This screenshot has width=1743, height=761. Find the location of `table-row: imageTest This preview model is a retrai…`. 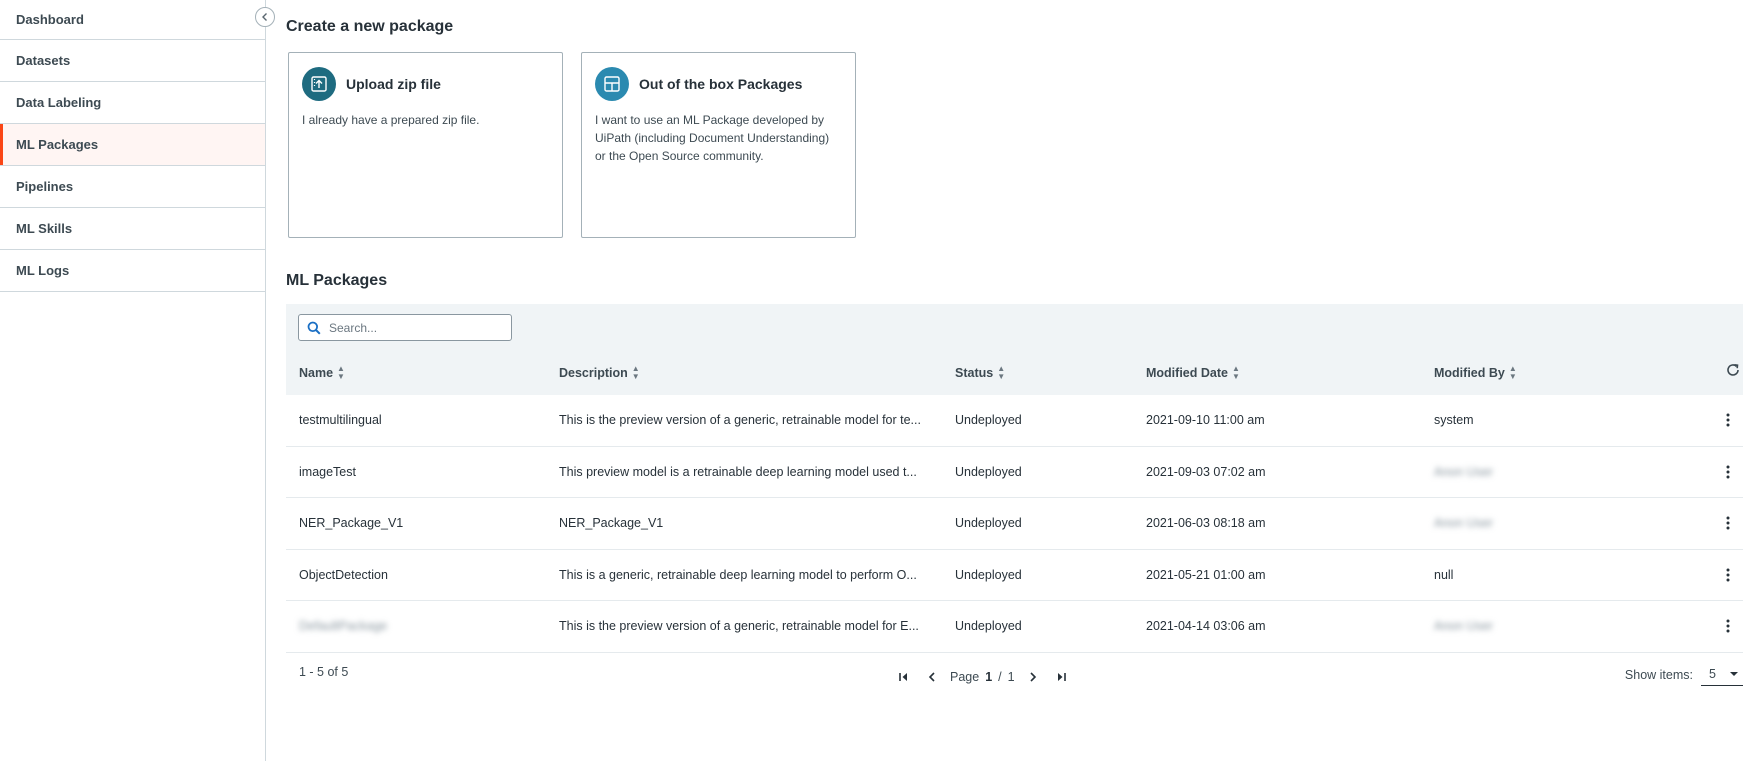

table-row: imageTest This preview model is a retrai… is located at coordinates (1014, 472).